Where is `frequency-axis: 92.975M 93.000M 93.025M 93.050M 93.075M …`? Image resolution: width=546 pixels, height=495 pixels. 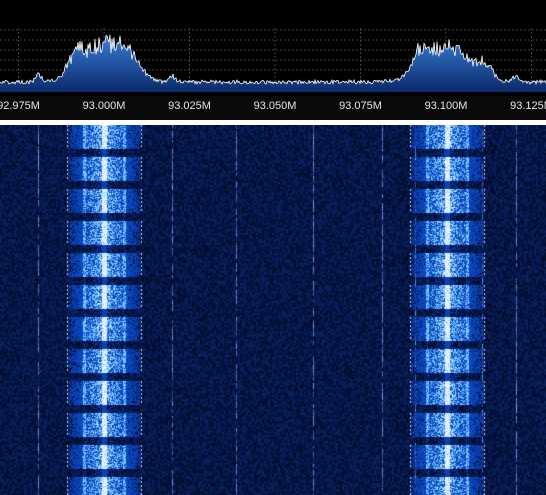
frequency-axis: 92.975M 93.000M 93.025M 93.050M 93.075M … is located at coordinates (273, 108).